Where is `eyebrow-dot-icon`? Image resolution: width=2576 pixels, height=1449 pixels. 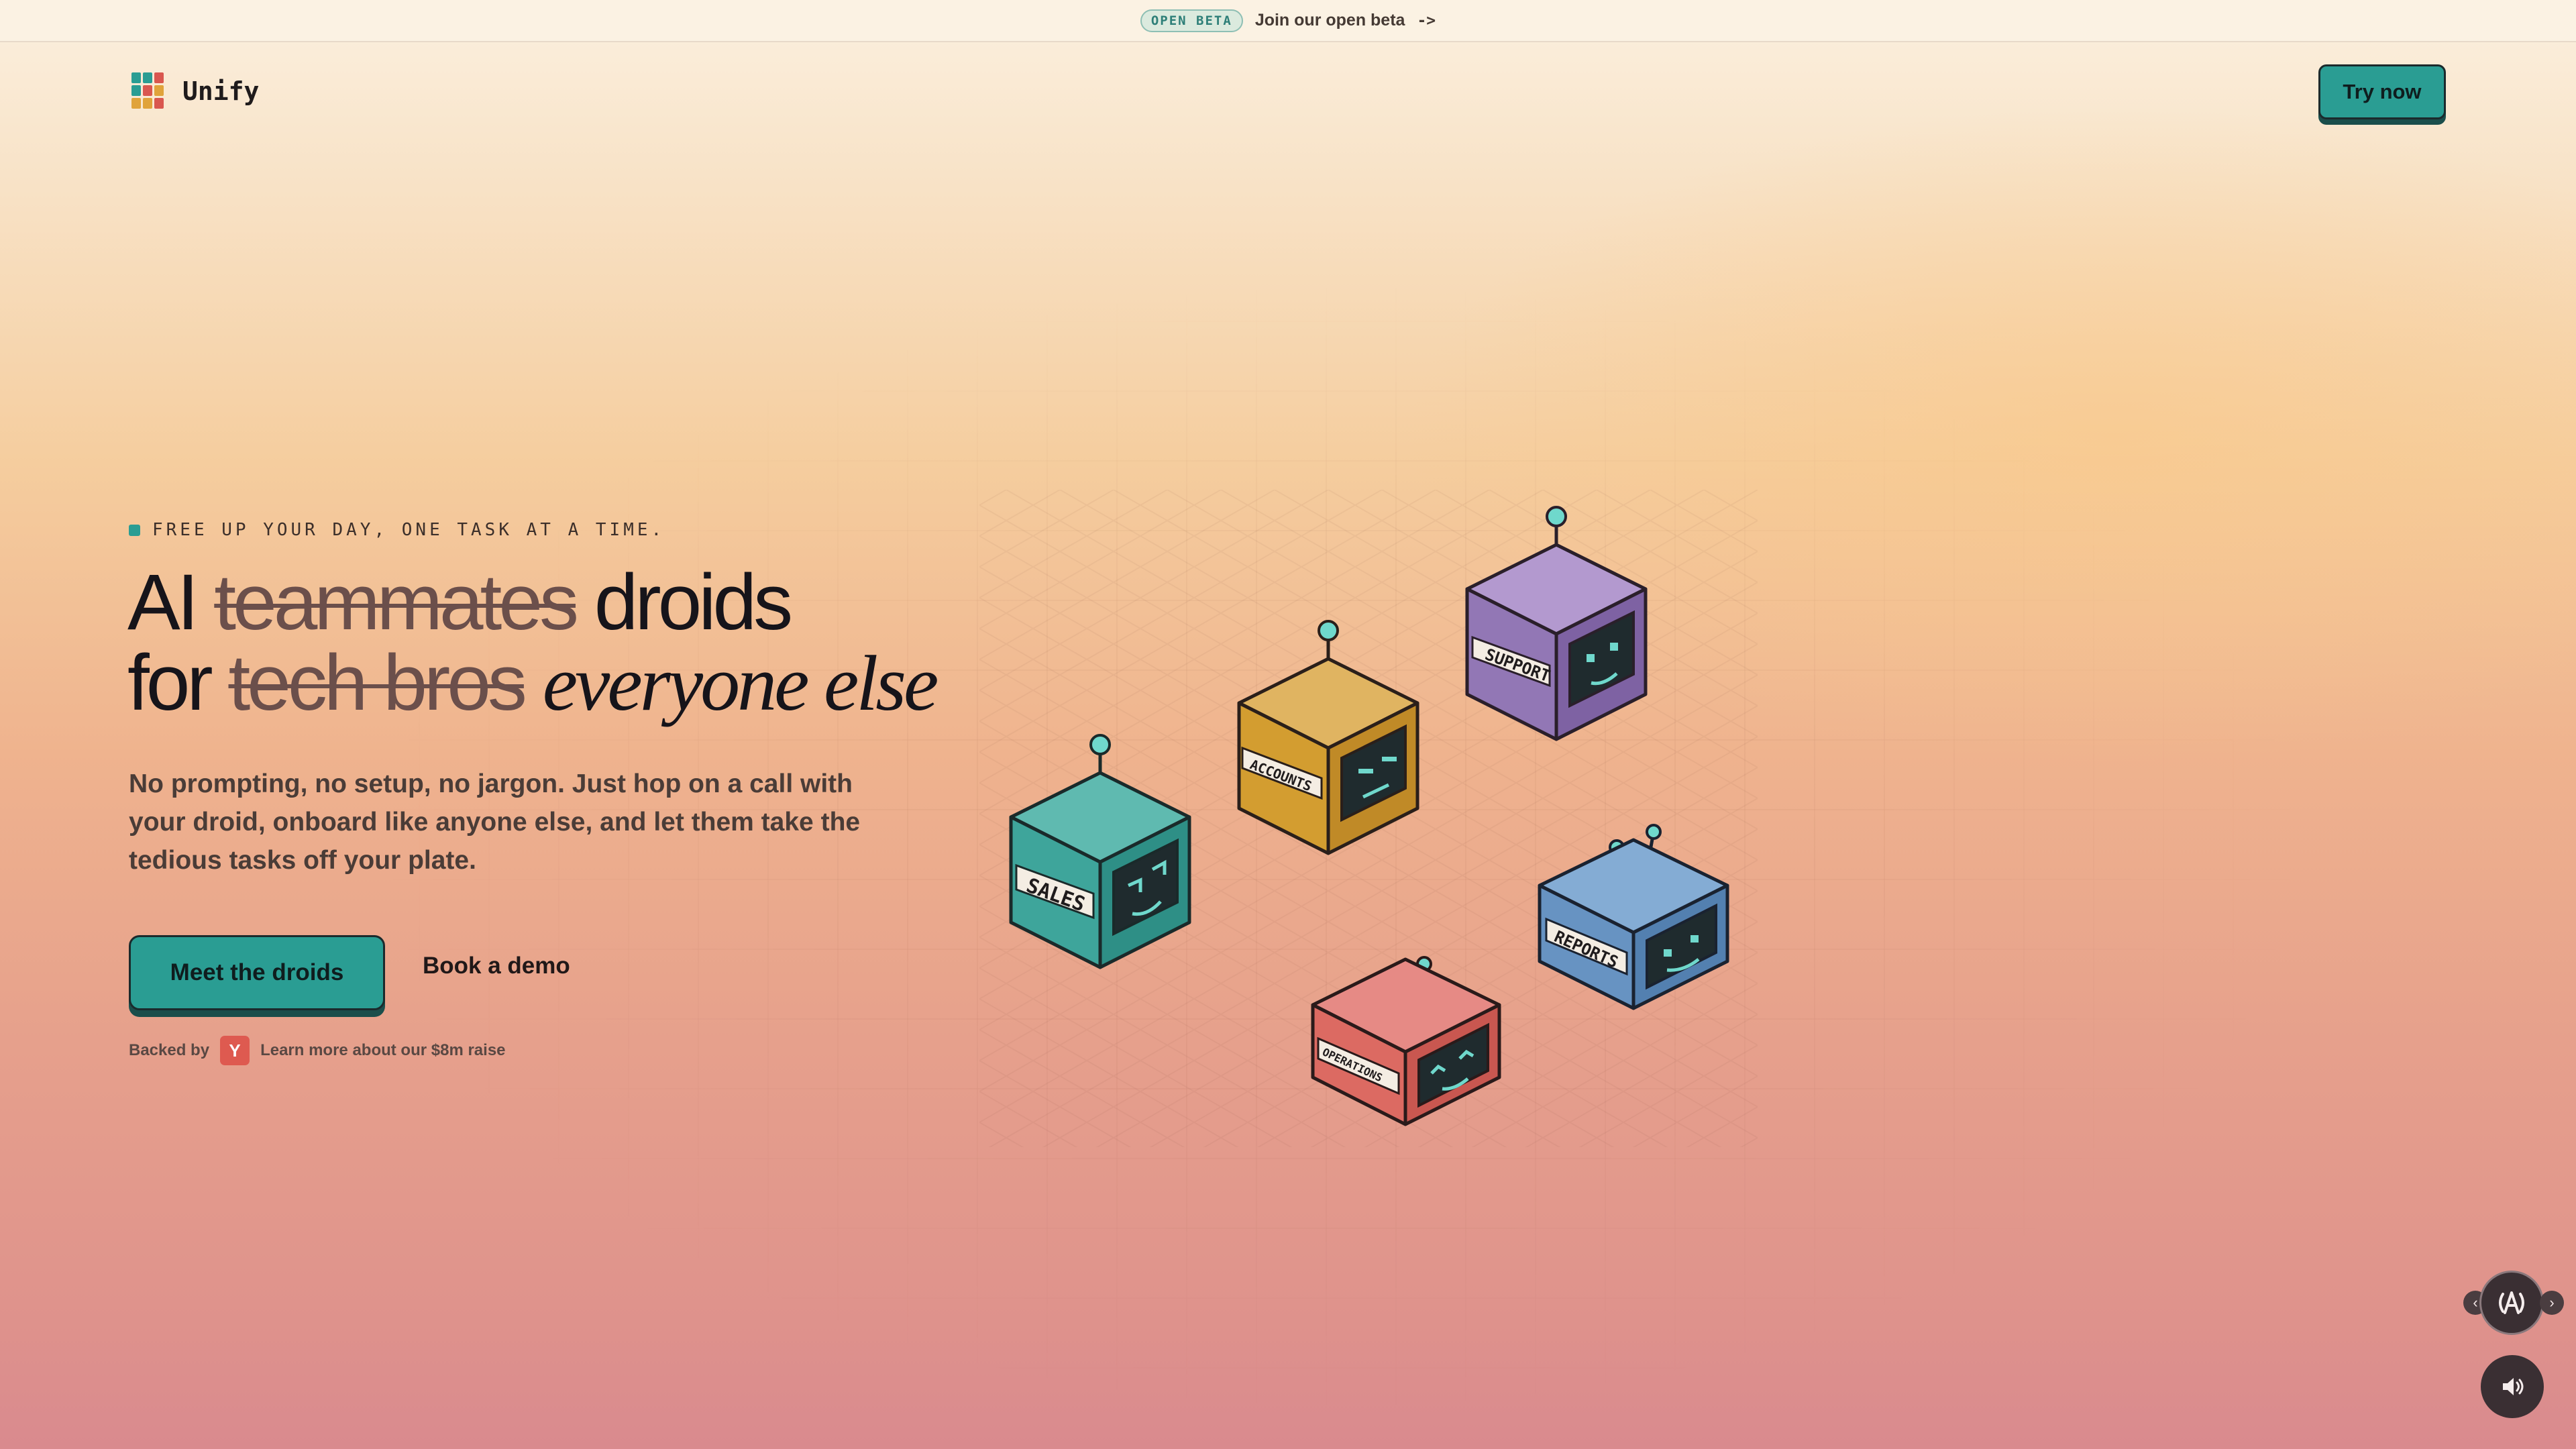
eyebrow-dot-icon is located at coordinates (134, 530).